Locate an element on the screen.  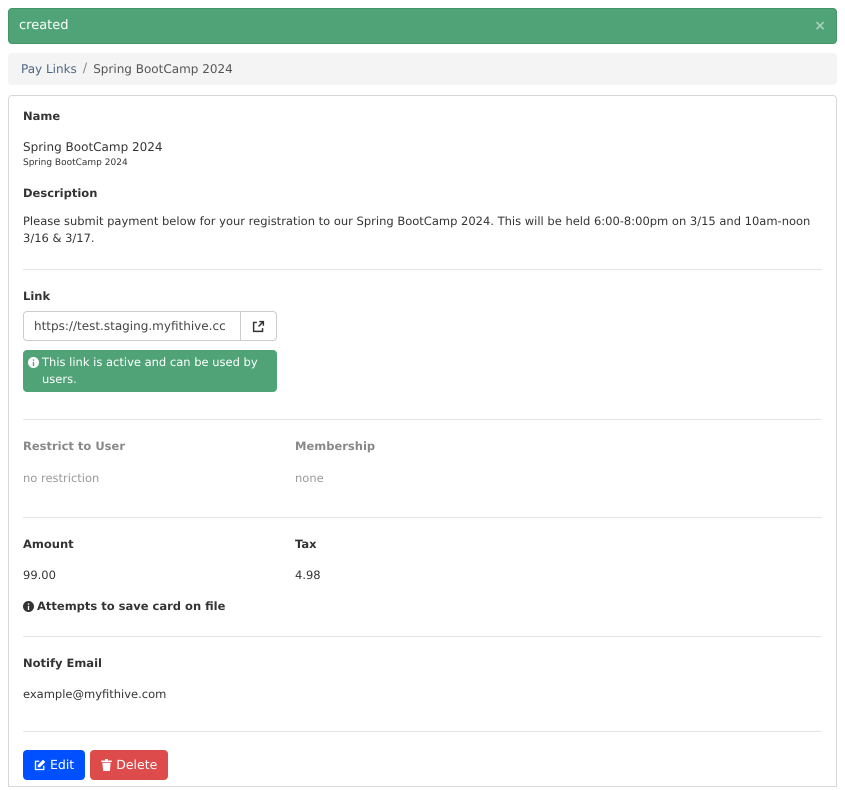
alert-message: created is located at coordinates (44, 26).